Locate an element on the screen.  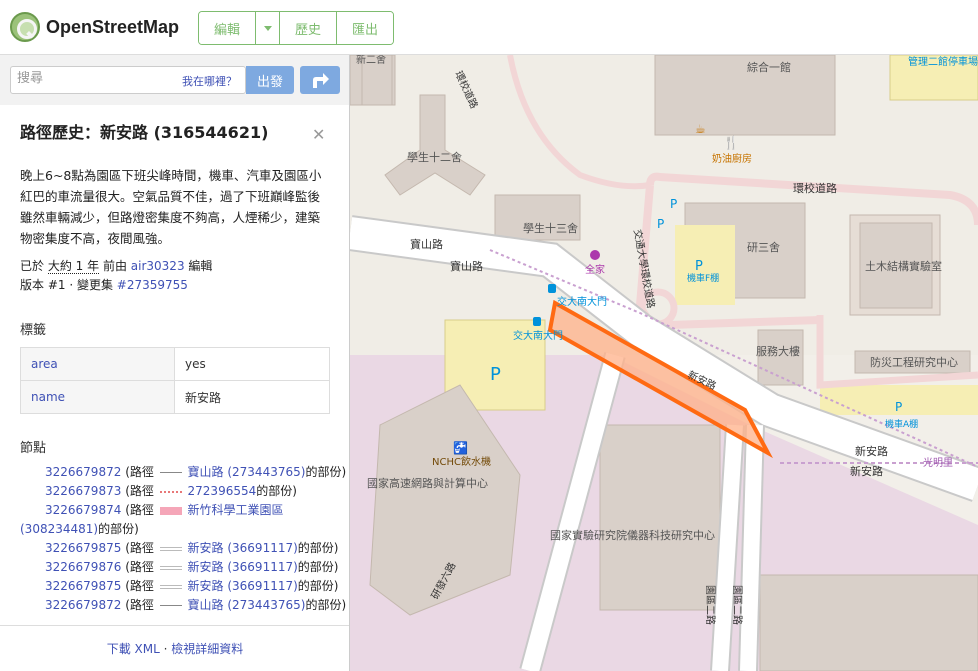
parking-icon-a: P is located at coordinates (898, 407).